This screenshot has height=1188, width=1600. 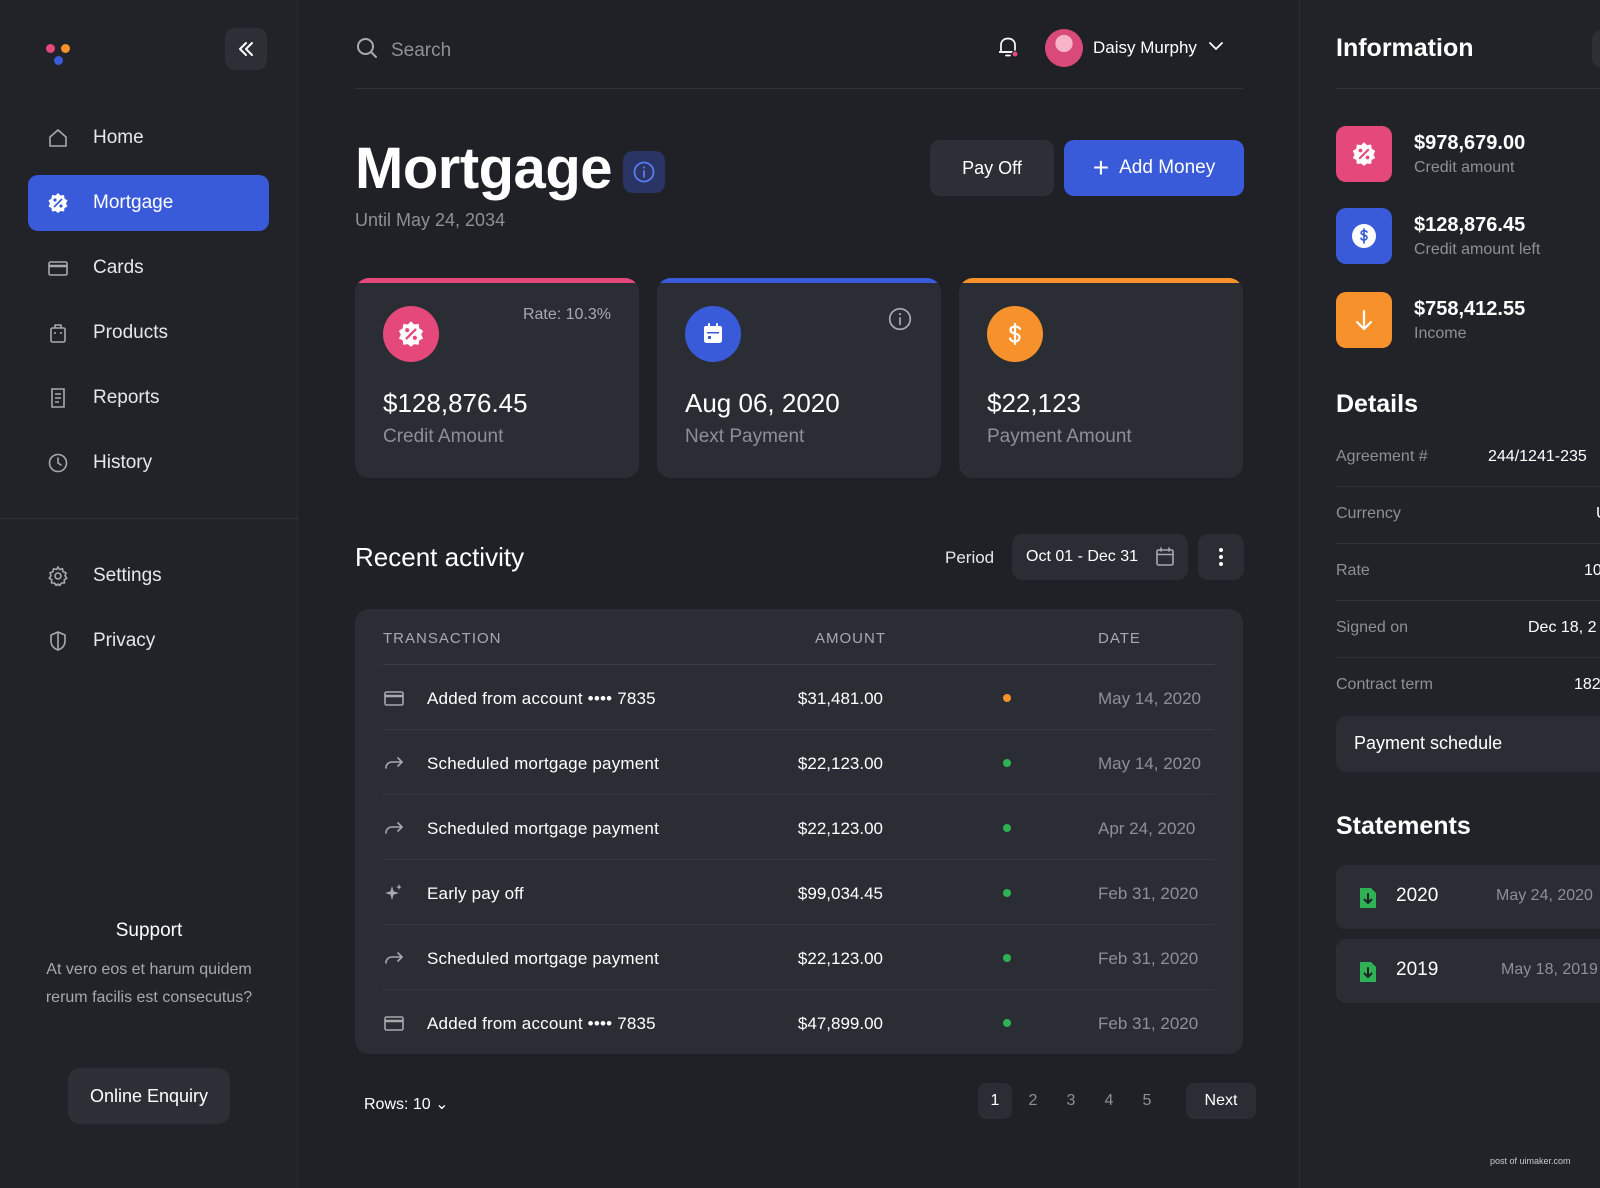 What do you see at coordinates (1382, 456) in the screenshot?
I see `detail-key: Agreement #` at bounding box center [1382, 456].